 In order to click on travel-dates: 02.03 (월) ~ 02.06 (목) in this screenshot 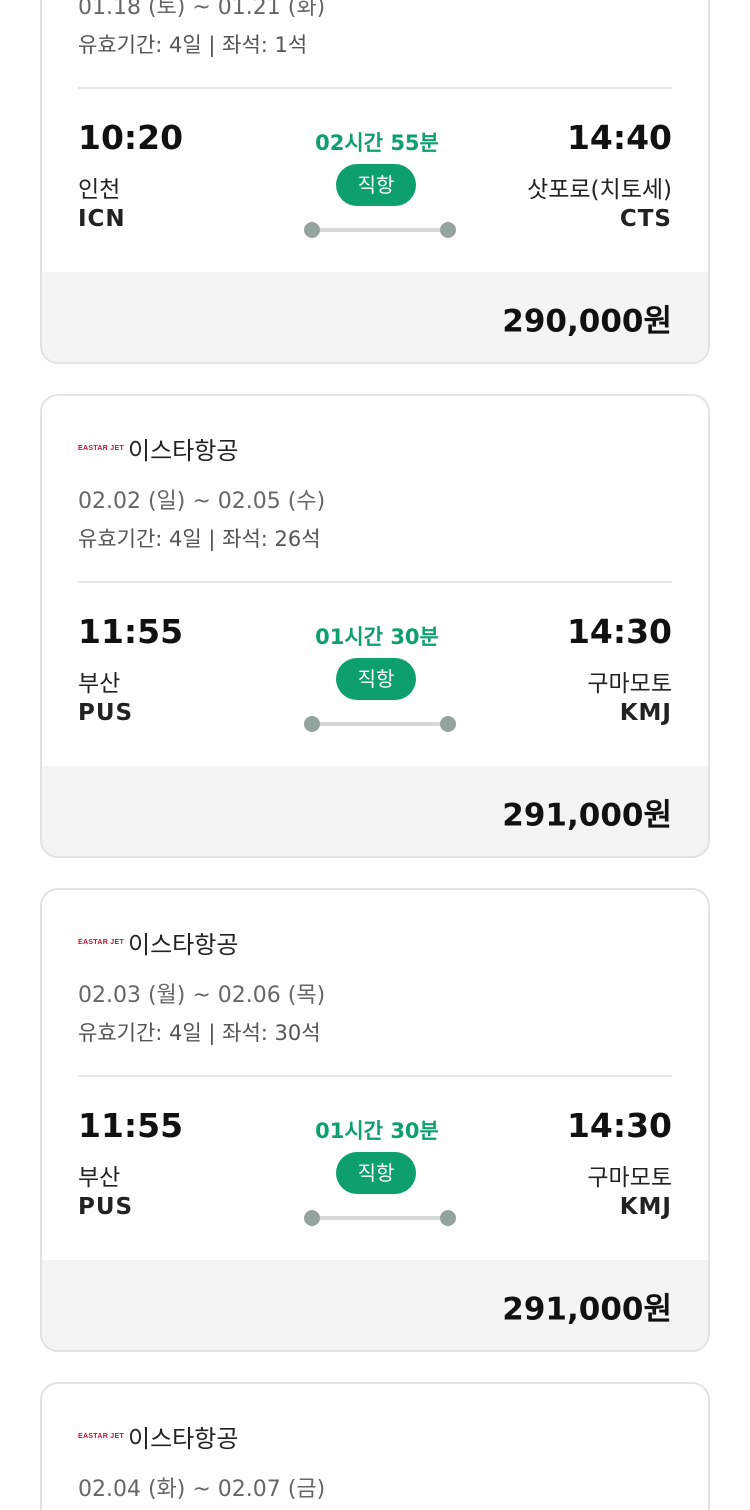, I will do `click(202, 995)`.